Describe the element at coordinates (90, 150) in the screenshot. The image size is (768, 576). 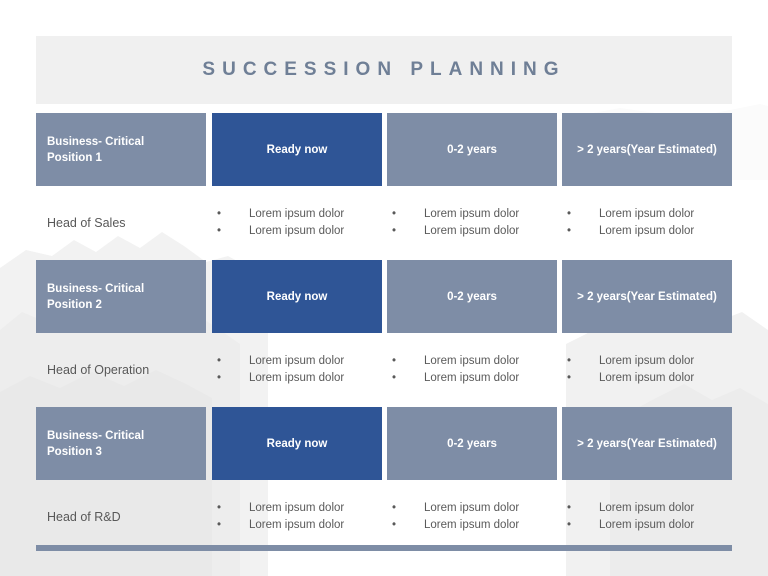
I see `position-header-label-1: Business- Critical Position 1` at that location.